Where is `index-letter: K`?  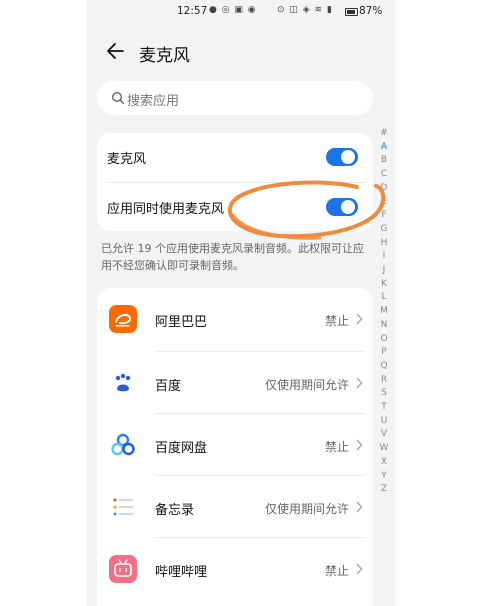
index-letter: K is located at coordinates (384, 284).